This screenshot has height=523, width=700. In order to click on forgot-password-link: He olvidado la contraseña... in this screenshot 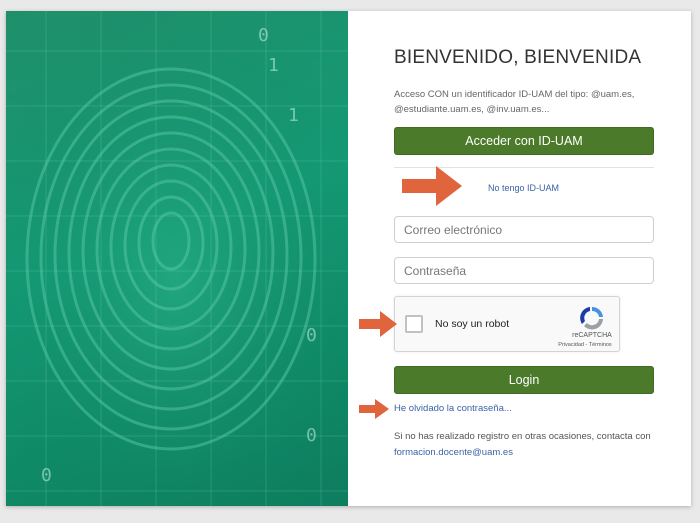, I will do `click(453, 408)`.